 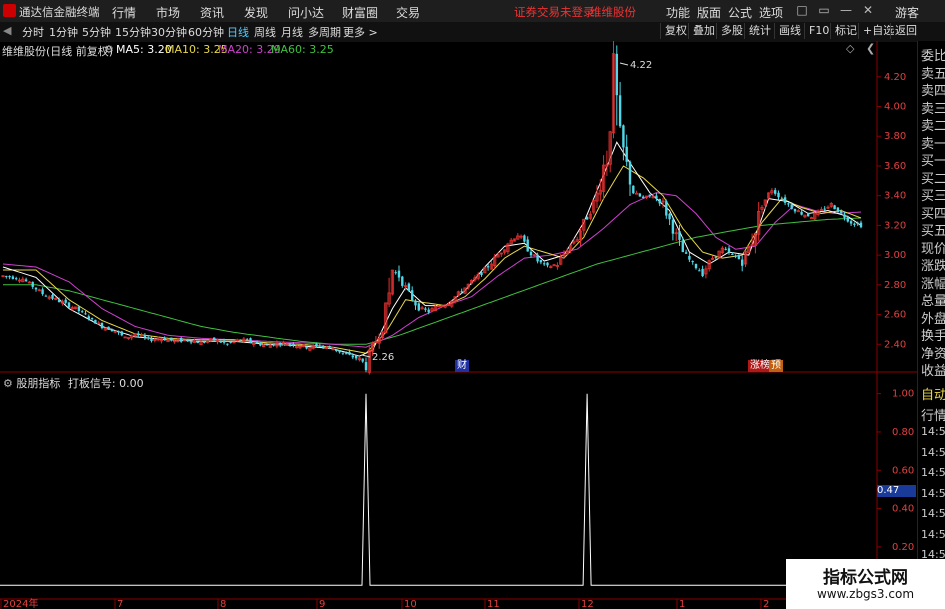 I want to click on tab-15min: 15分钟, so click(x=133, y=32).